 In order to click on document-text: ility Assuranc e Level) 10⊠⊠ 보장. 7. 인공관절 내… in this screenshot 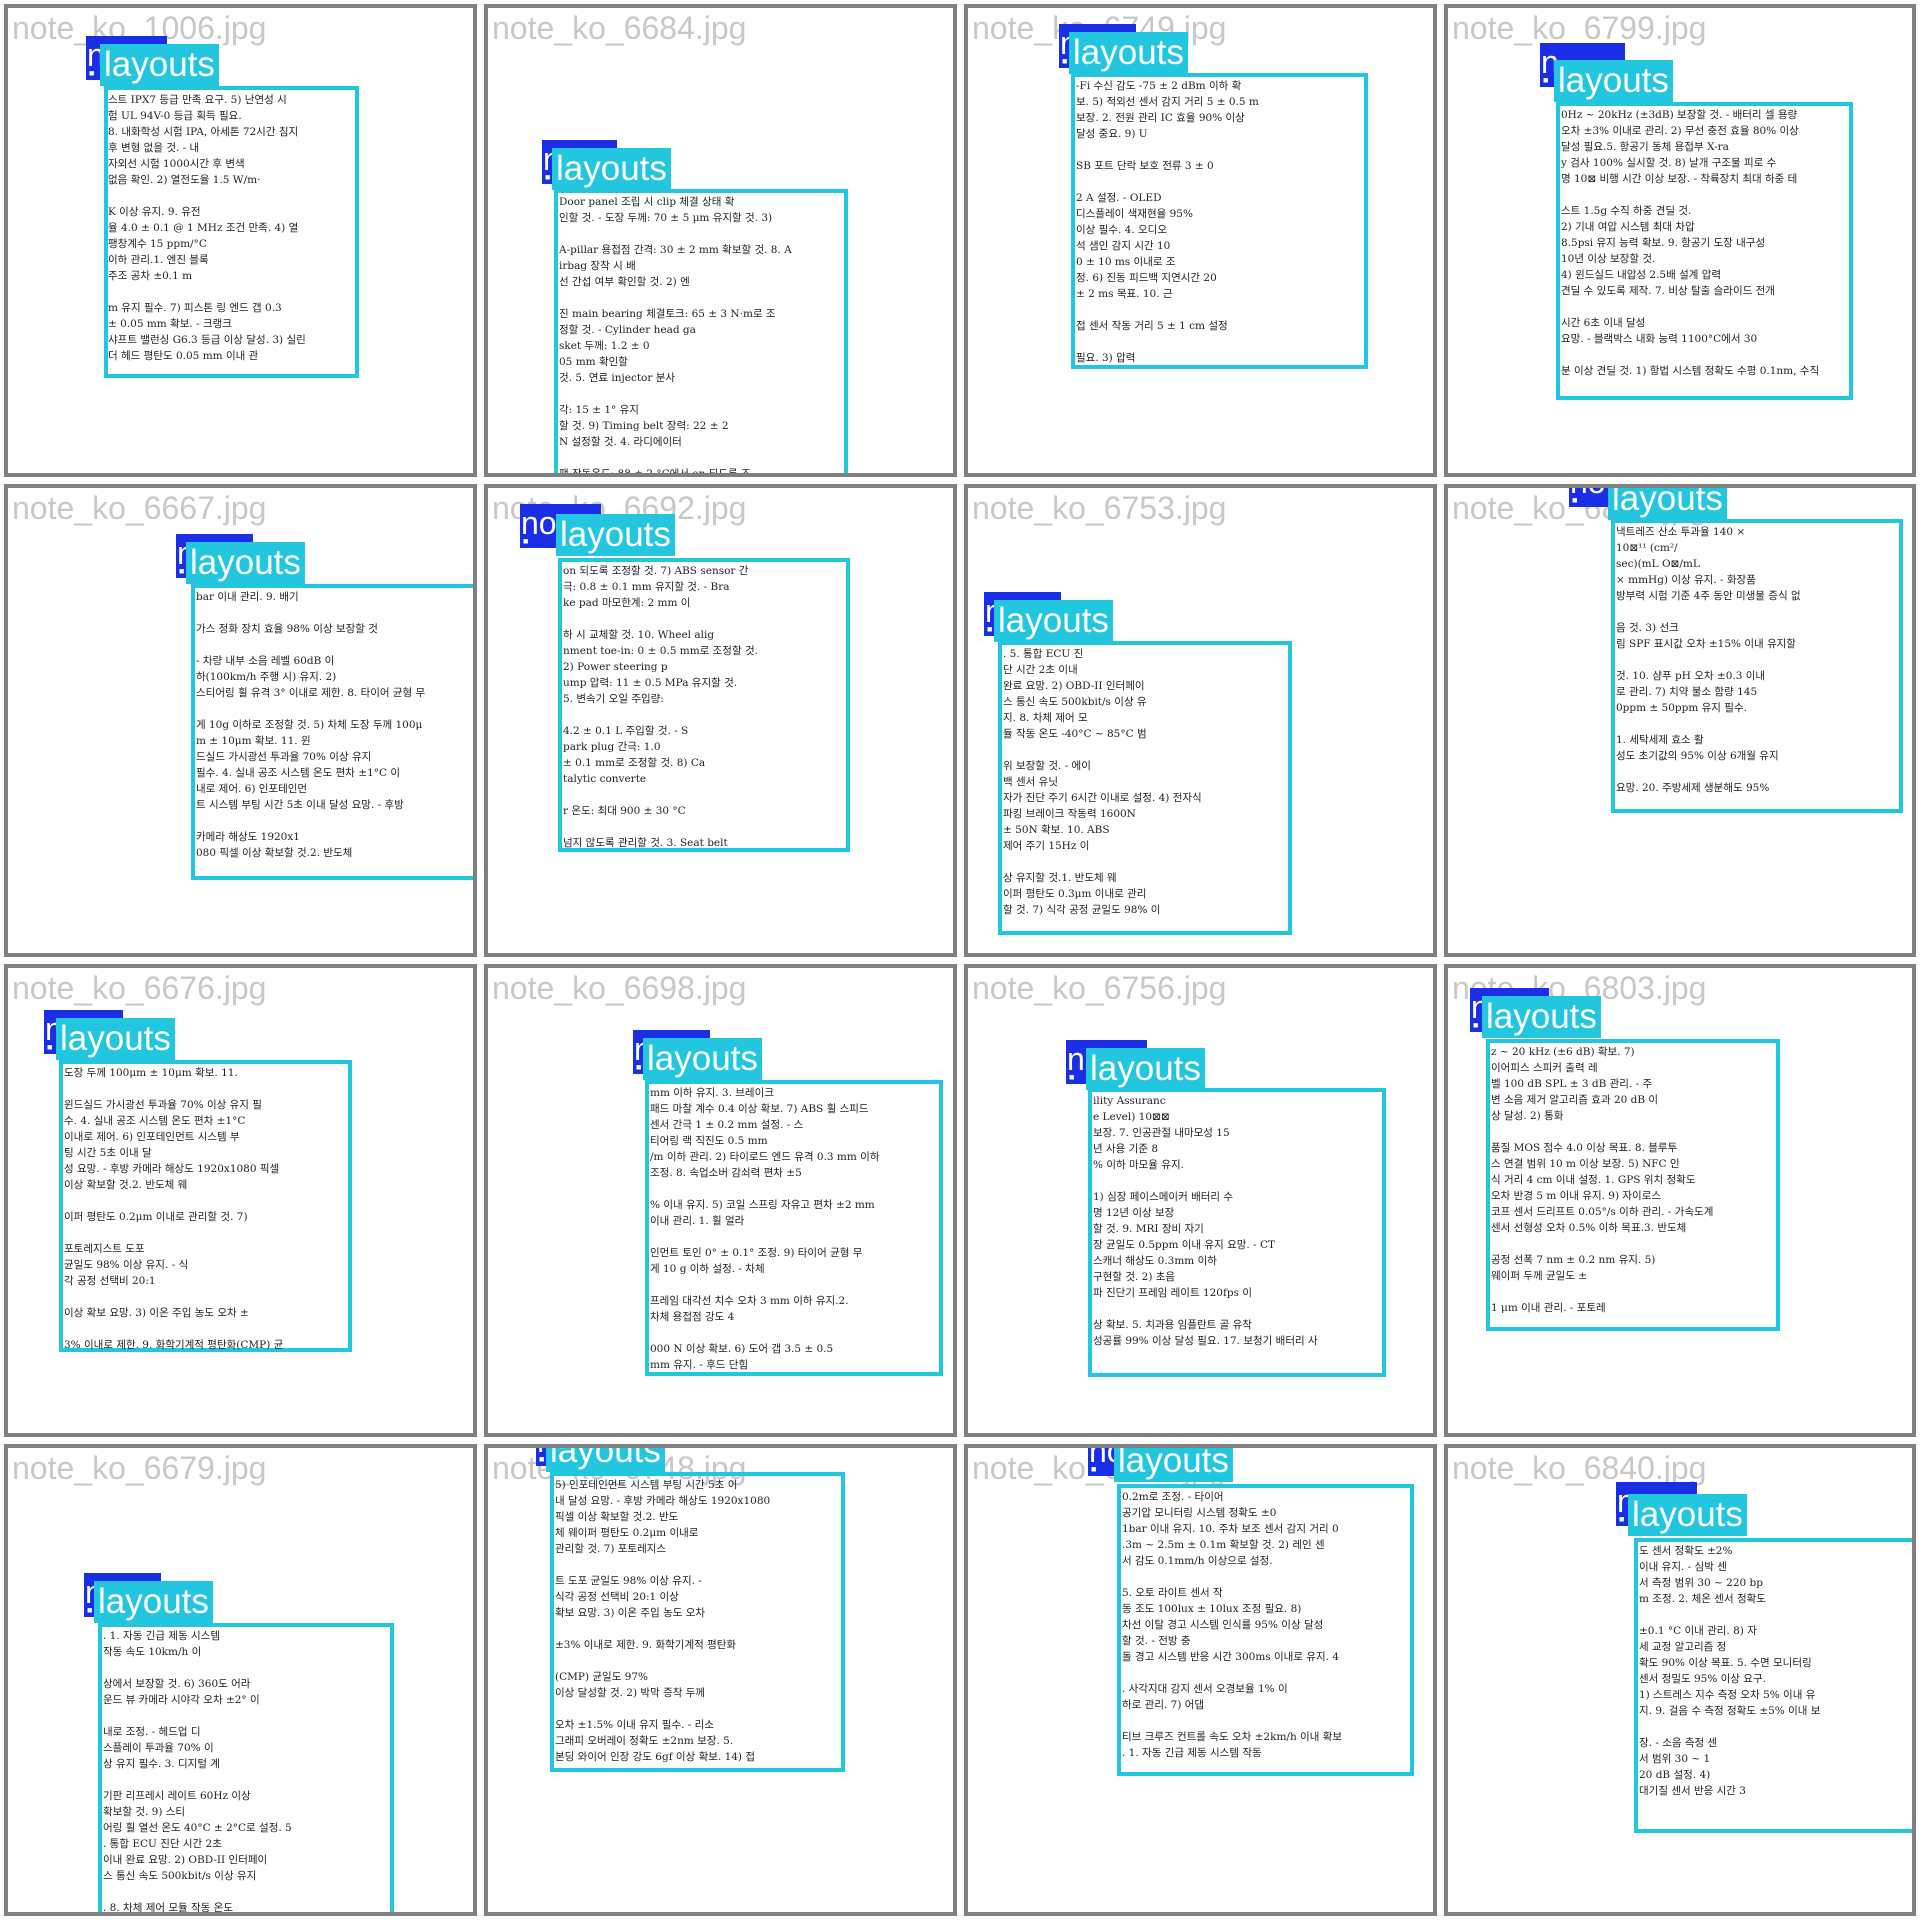, I will do `click(1237, 1233)`.